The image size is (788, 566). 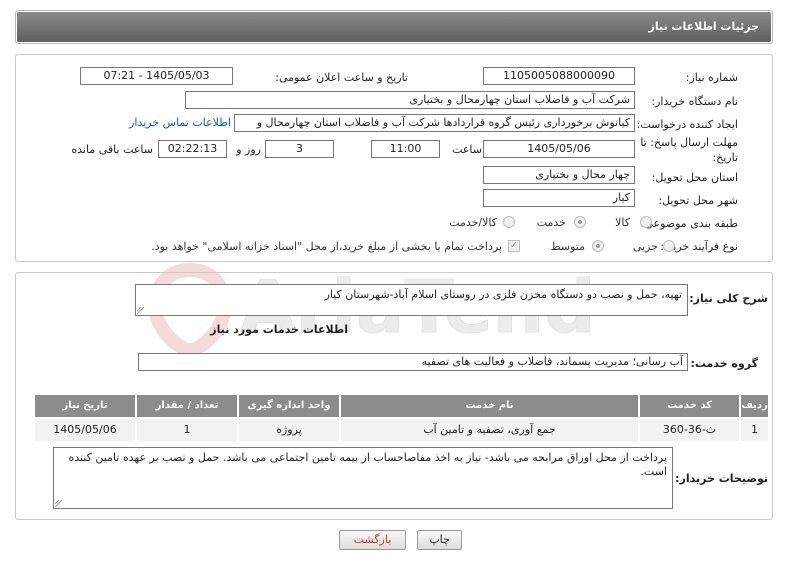 I want to click on print-button: چاپ, so click(x=439, y=540).